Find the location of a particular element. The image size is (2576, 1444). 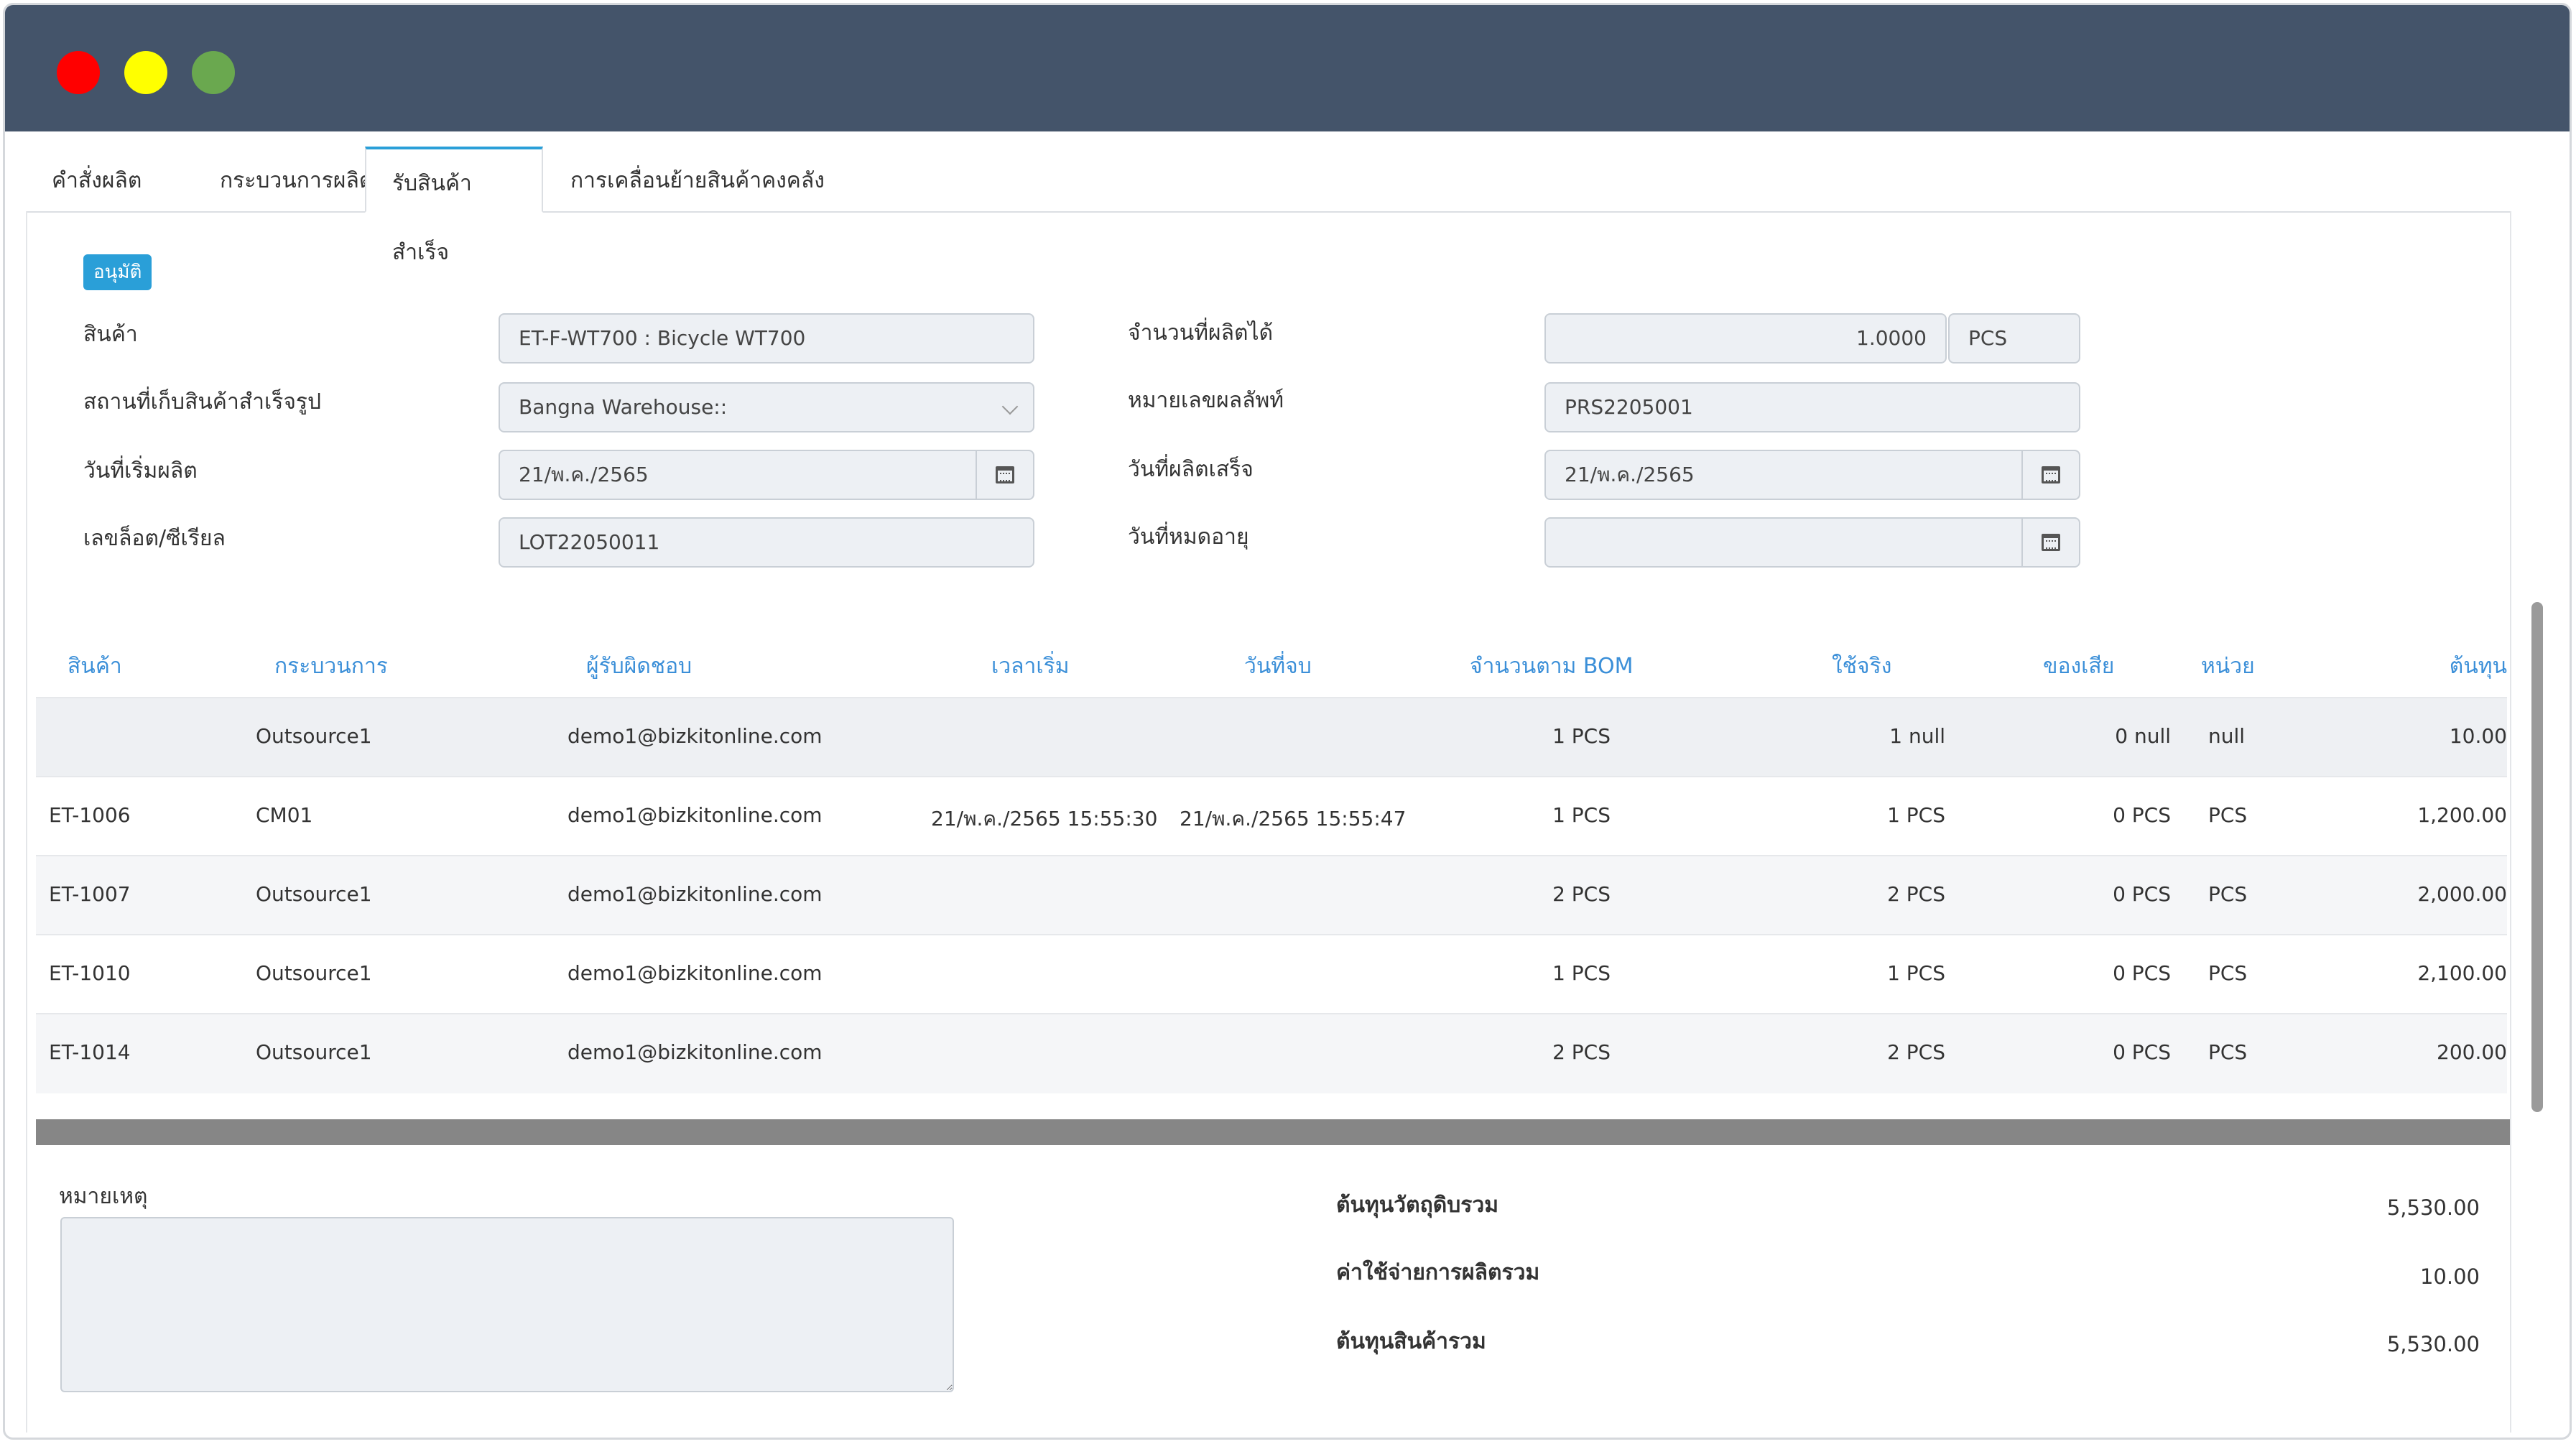

warehouse-select: Bangna Warehouse:: is located at coordinates (766, 407).